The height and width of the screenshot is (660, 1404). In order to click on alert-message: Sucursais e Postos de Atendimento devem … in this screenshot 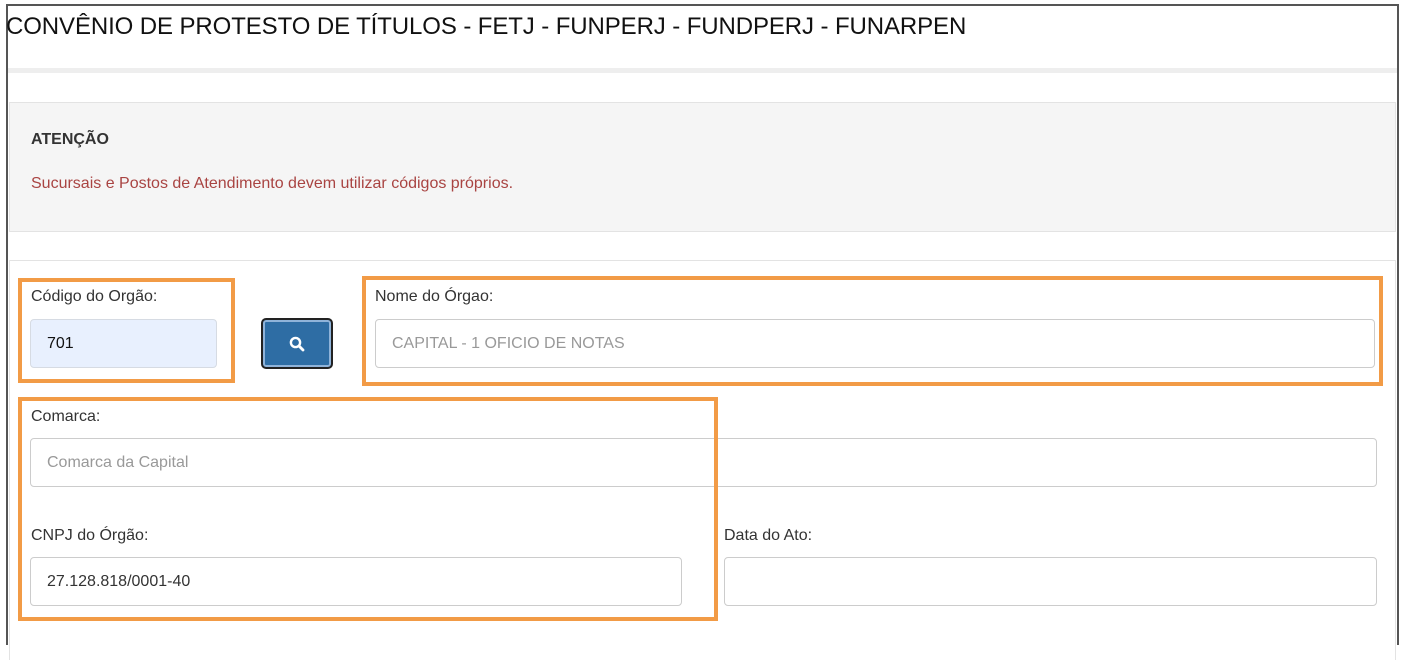, I will do `click(272, 183)`.